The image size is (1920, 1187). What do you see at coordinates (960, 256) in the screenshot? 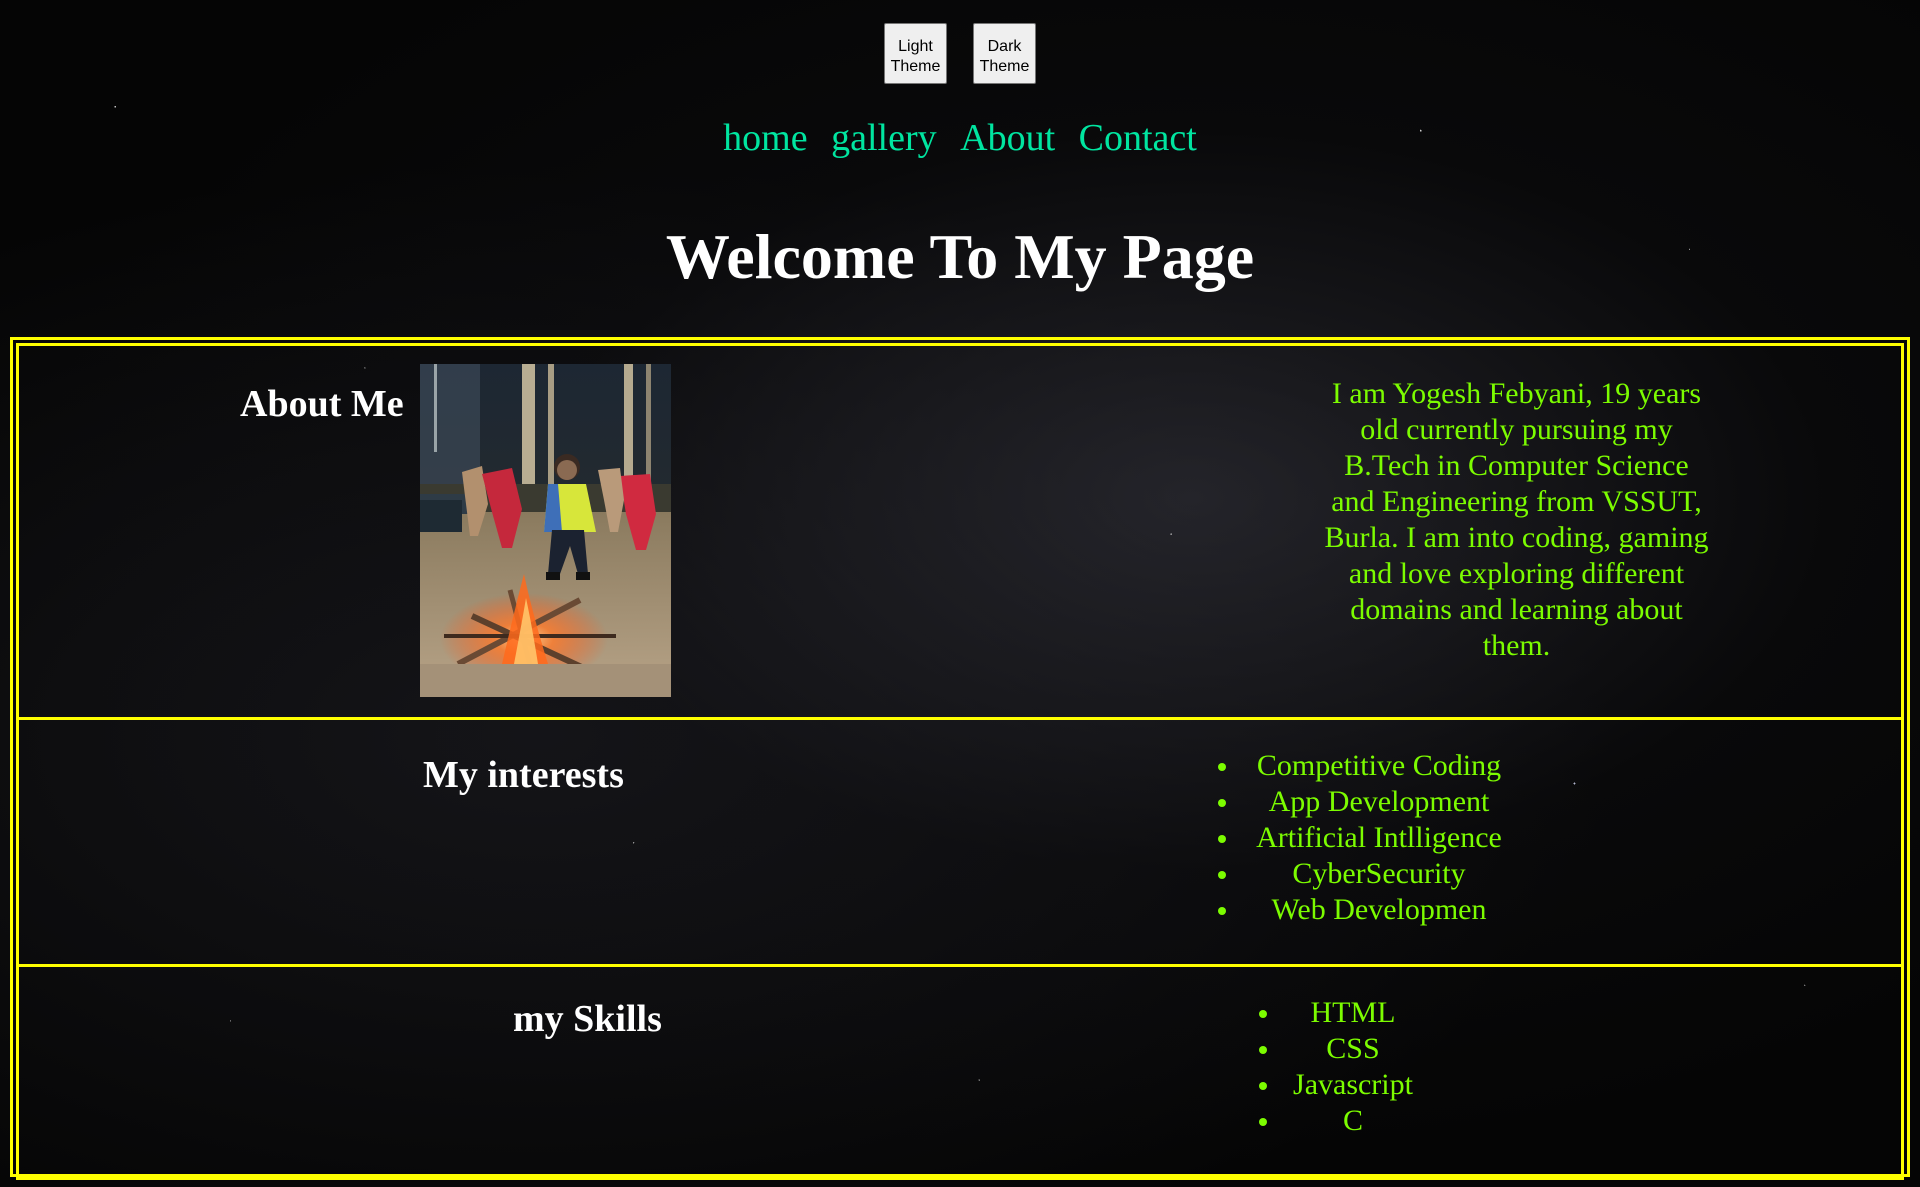
I see `page-title: Welcome To My Page` at bounding box center [960, 256].